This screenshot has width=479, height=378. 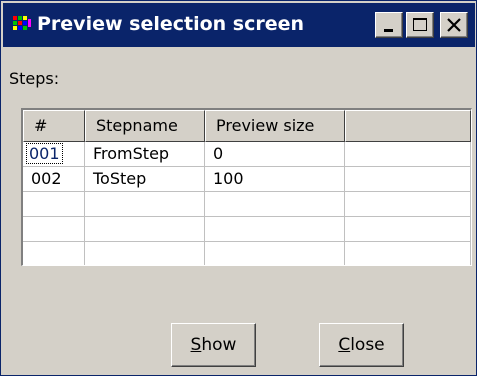 What do you see at coordinates (275, 179) in the screenshot?
I see `preview-size-cell: 100` at bounding box center [275, 179].